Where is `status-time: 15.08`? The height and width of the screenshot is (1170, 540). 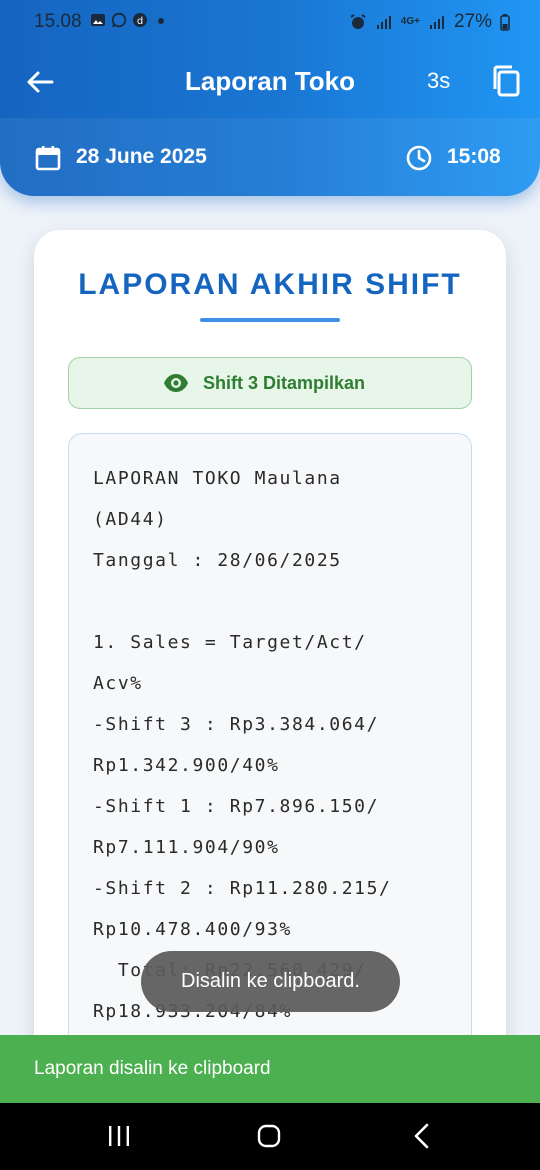 status-time: 15.08 is located at coordinates (58, 21).